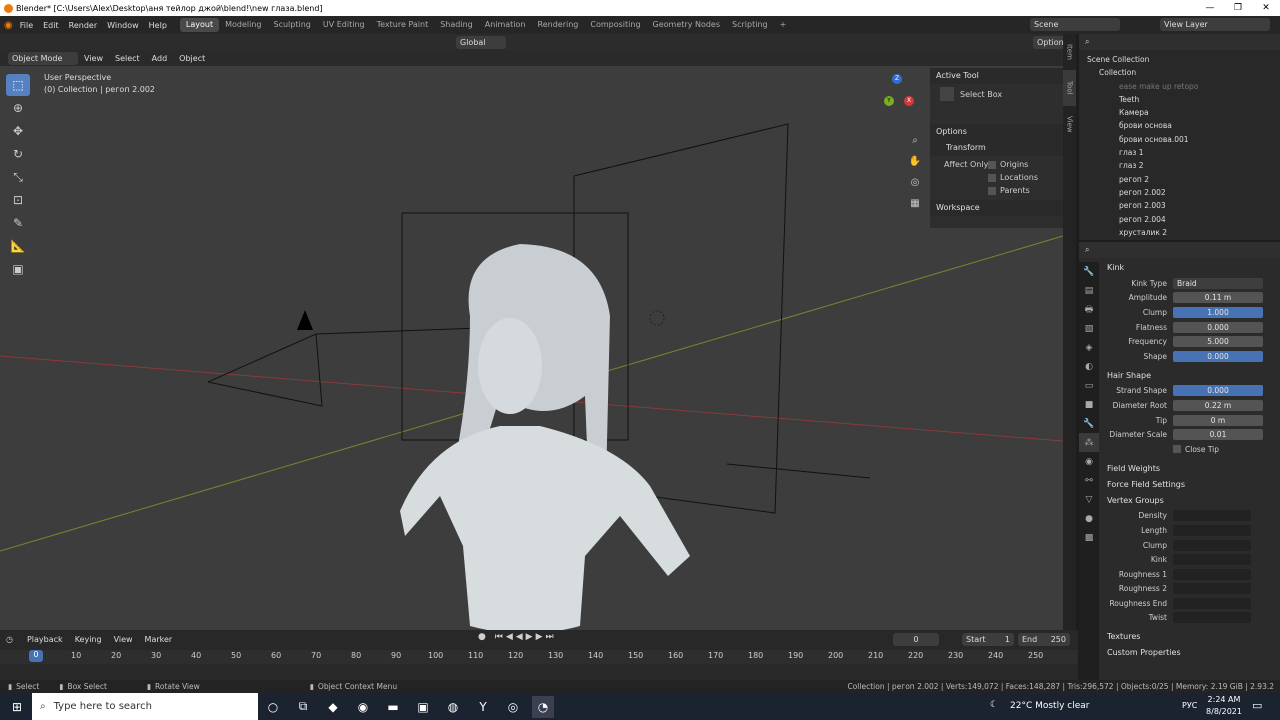 Image resolution: width=1280 pixels, height=720 pixels. Describe the element at coordinates (1218, 420) in the screenshot. I see `tip-field: 0 m` at that location.